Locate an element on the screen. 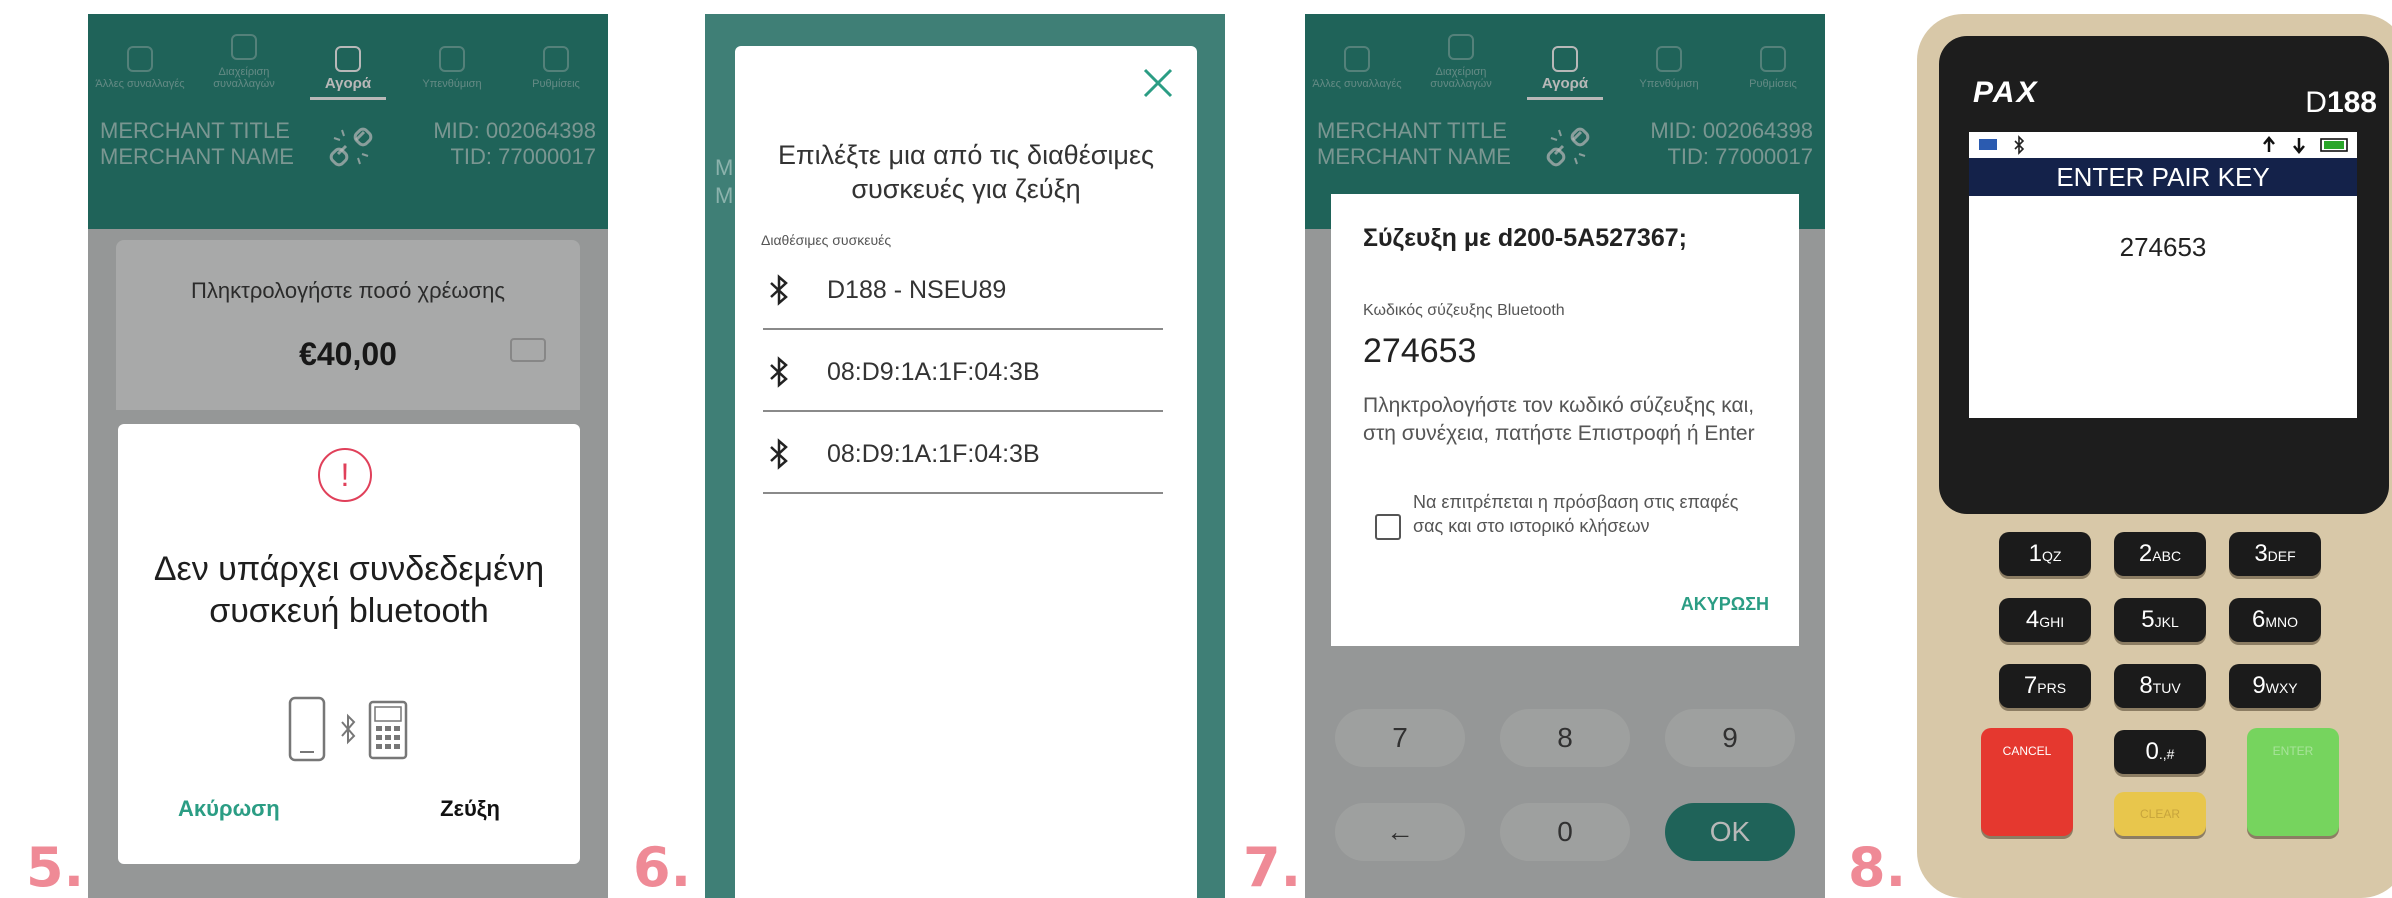 The image size is (2392, 898). pairing-code-label: Κωδικός σύζευξης Bluetooth is located at coordinates (1464, 310).